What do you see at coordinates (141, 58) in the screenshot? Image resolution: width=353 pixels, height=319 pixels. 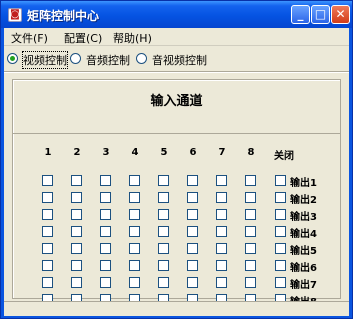 I see `radio-av-indicator` at bounding box center [141, 58].